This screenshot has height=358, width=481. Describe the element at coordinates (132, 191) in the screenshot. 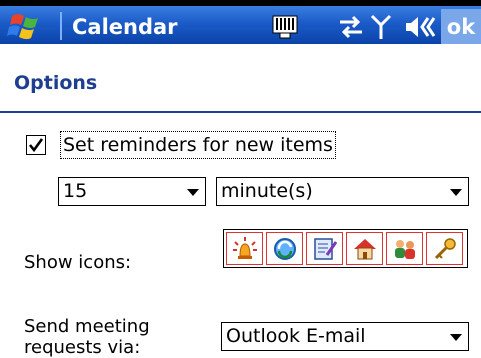

I see `reminder-amount-dropdown: 15` at that location.